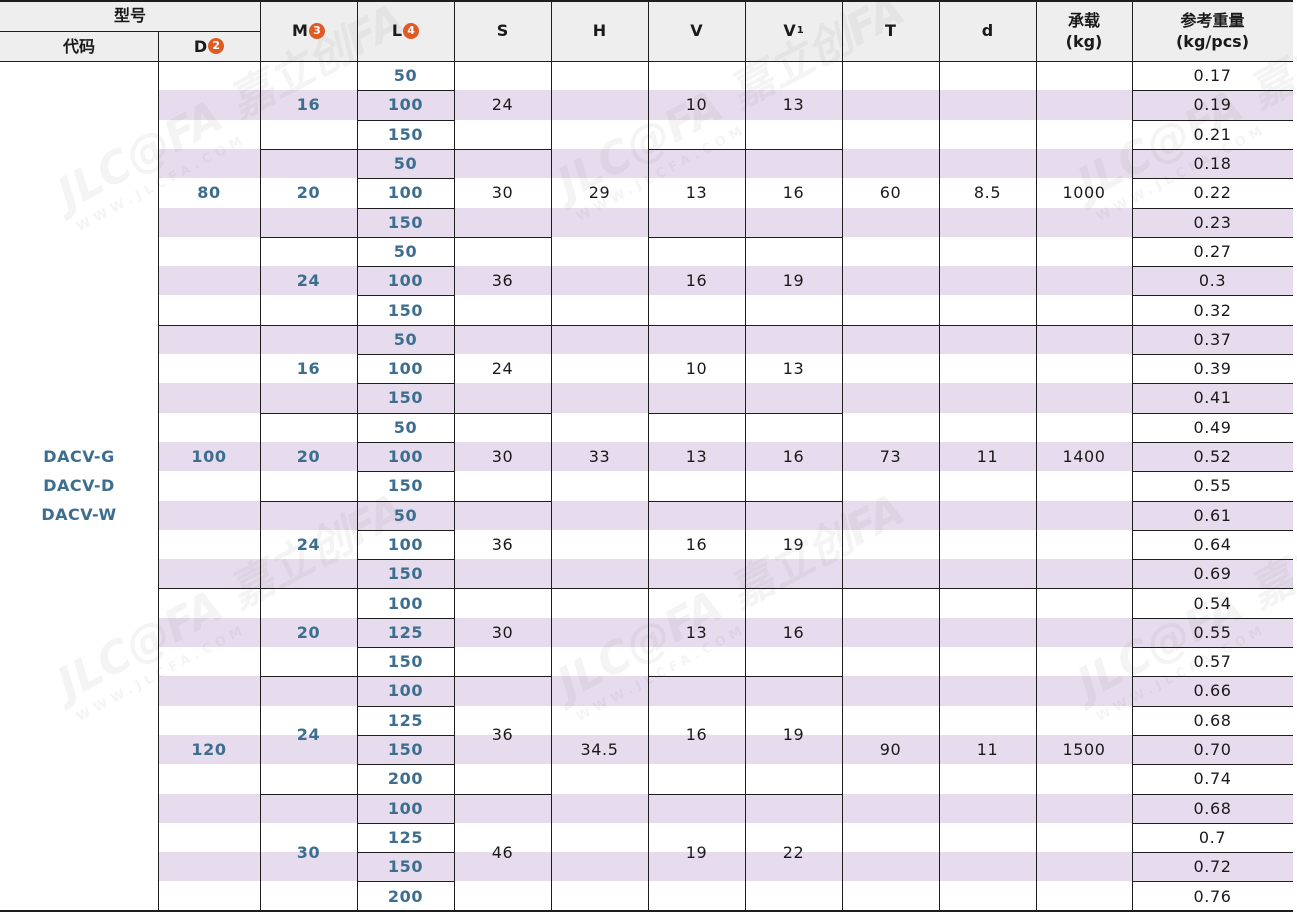 The width and height of the screenshot is (1297, 912). I want to click on d-value: 120, so click(209, 749).